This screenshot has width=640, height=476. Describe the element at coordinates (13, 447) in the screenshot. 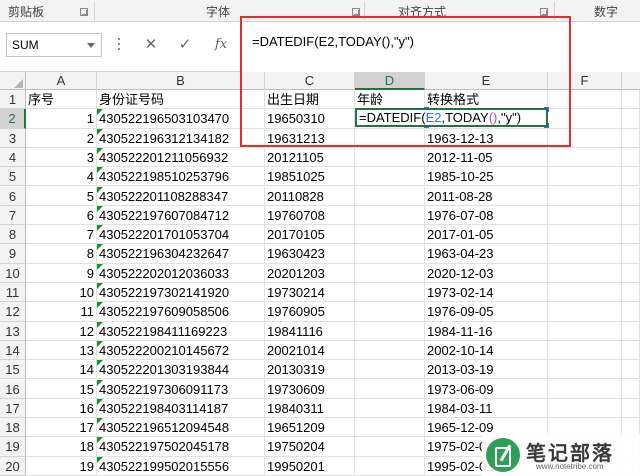

I see `row-header: 19` at that location.